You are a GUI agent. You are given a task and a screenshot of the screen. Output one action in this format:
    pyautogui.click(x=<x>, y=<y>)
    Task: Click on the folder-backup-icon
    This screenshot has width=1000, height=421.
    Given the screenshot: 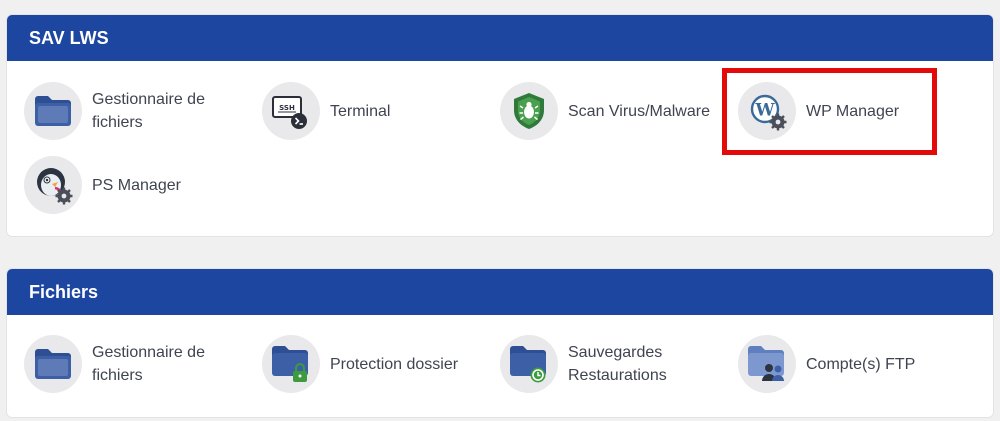 What is the action you would take?
    pyautogui.click(x=529, y=364)
    